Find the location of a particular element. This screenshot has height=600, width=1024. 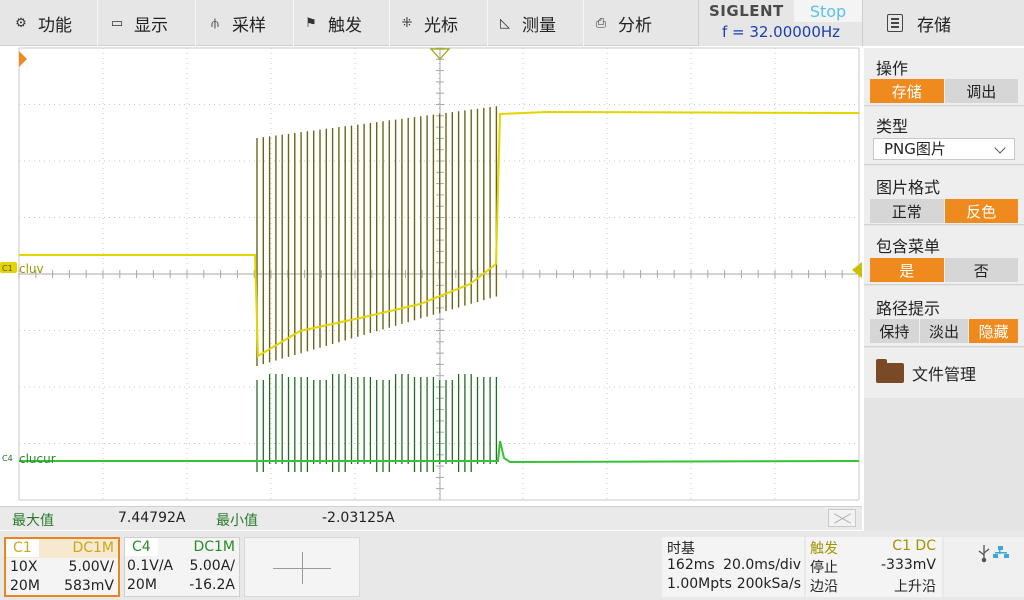

min-value: -2.03125A is located at coordinates (358, 518).